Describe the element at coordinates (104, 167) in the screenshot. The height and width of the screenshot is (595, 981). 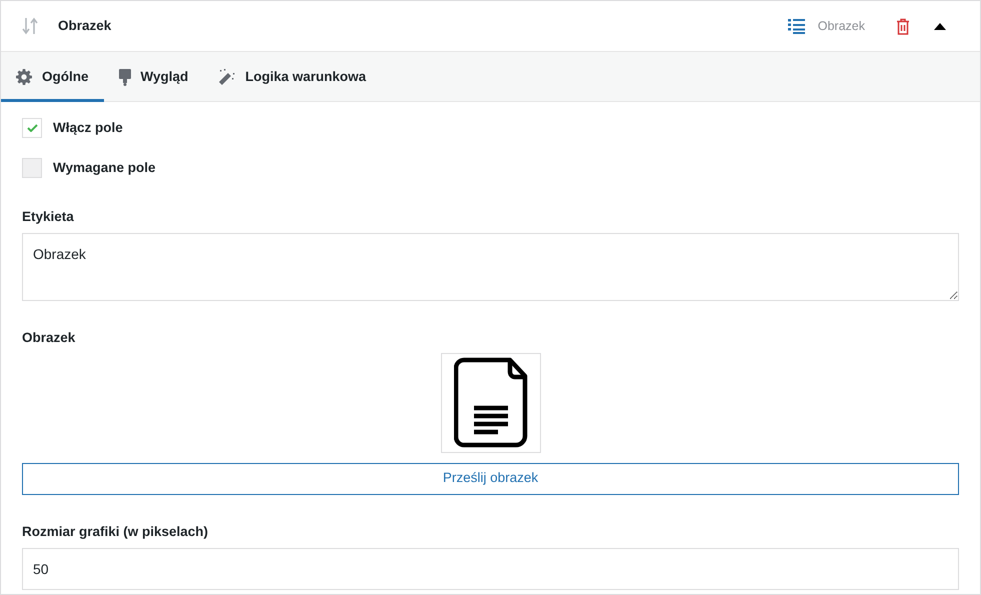
I see `checkbox-label: Wymagane pole` at that location.